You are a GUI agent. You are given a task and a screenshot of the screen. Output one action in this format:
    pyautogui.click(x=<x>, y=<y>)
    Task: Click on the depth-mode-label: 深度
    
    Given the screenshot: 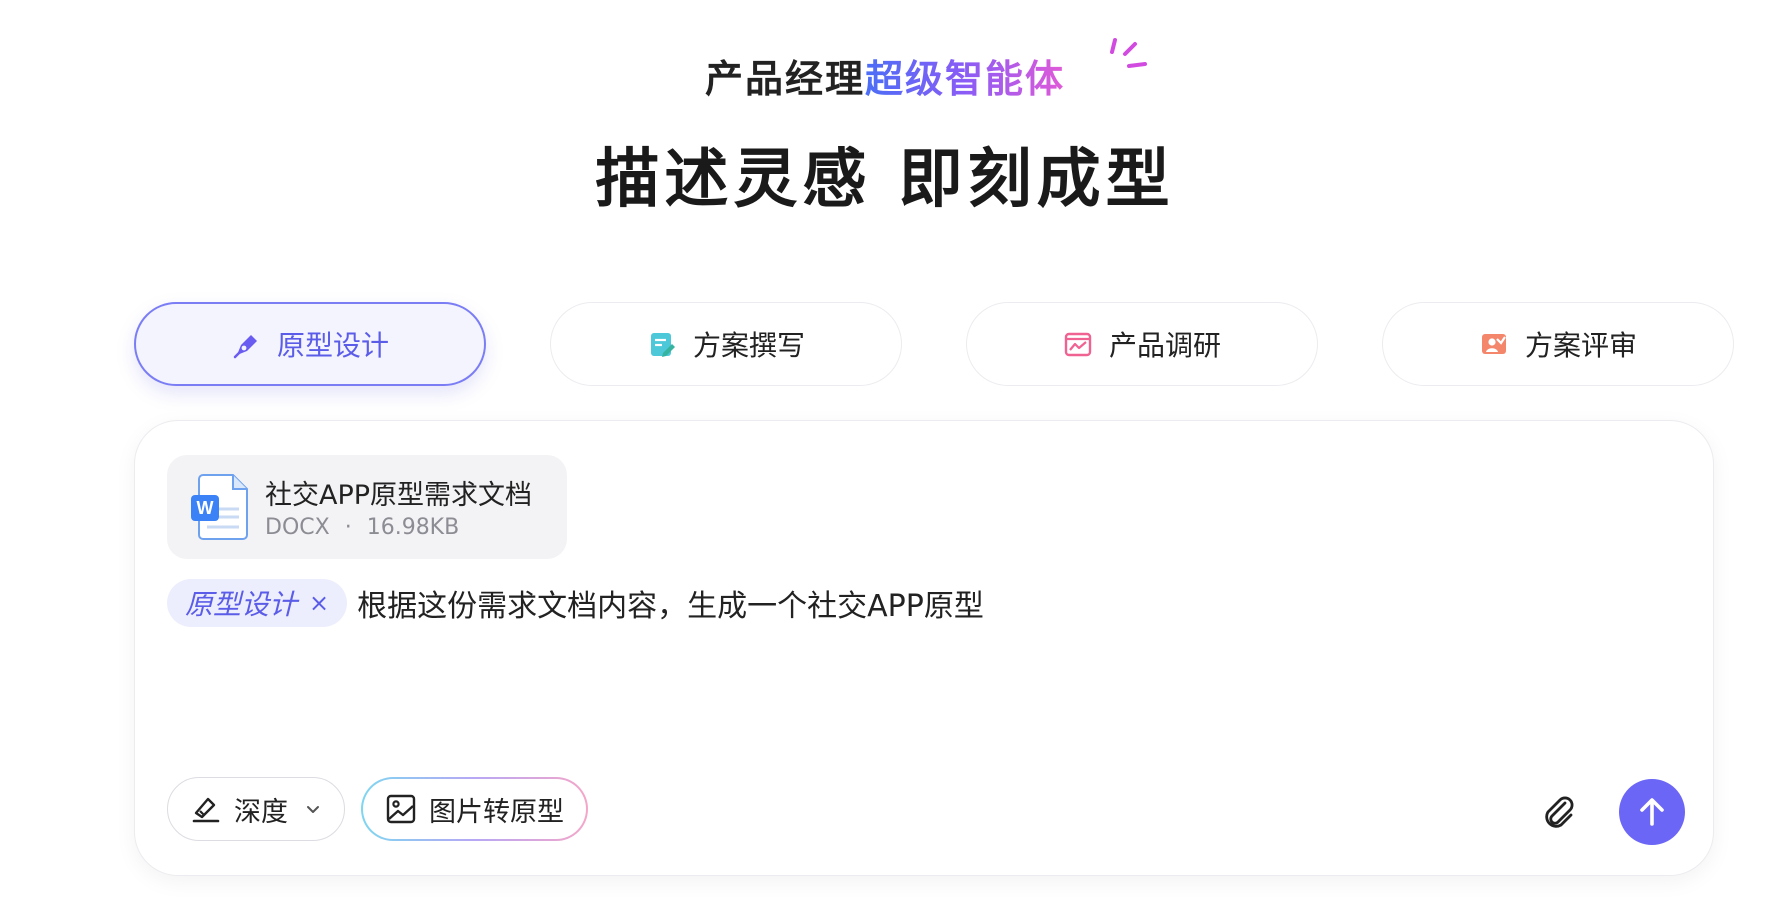 What is the action you would take?
    pyautogui.click(x=261, y=812)
    